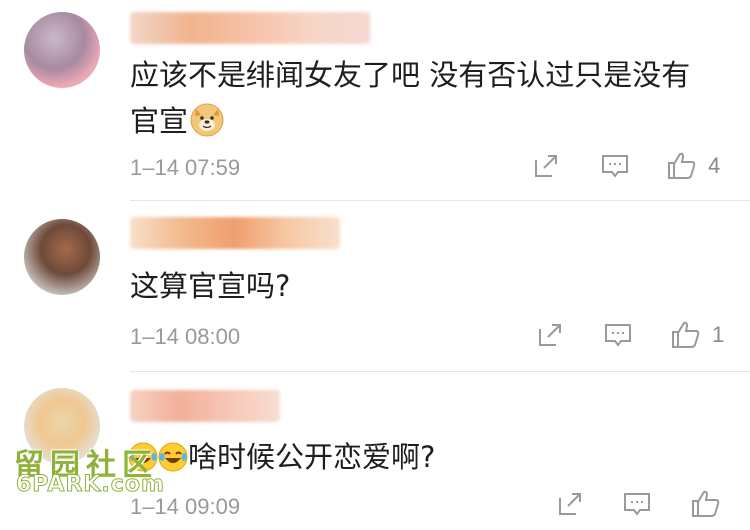 This screenshot has width=750, height=530. What do you see at coordinates (185, 506) in the screenshot?
I see `timestamp: 1–14 09:09` at bounding box center [185, 506].